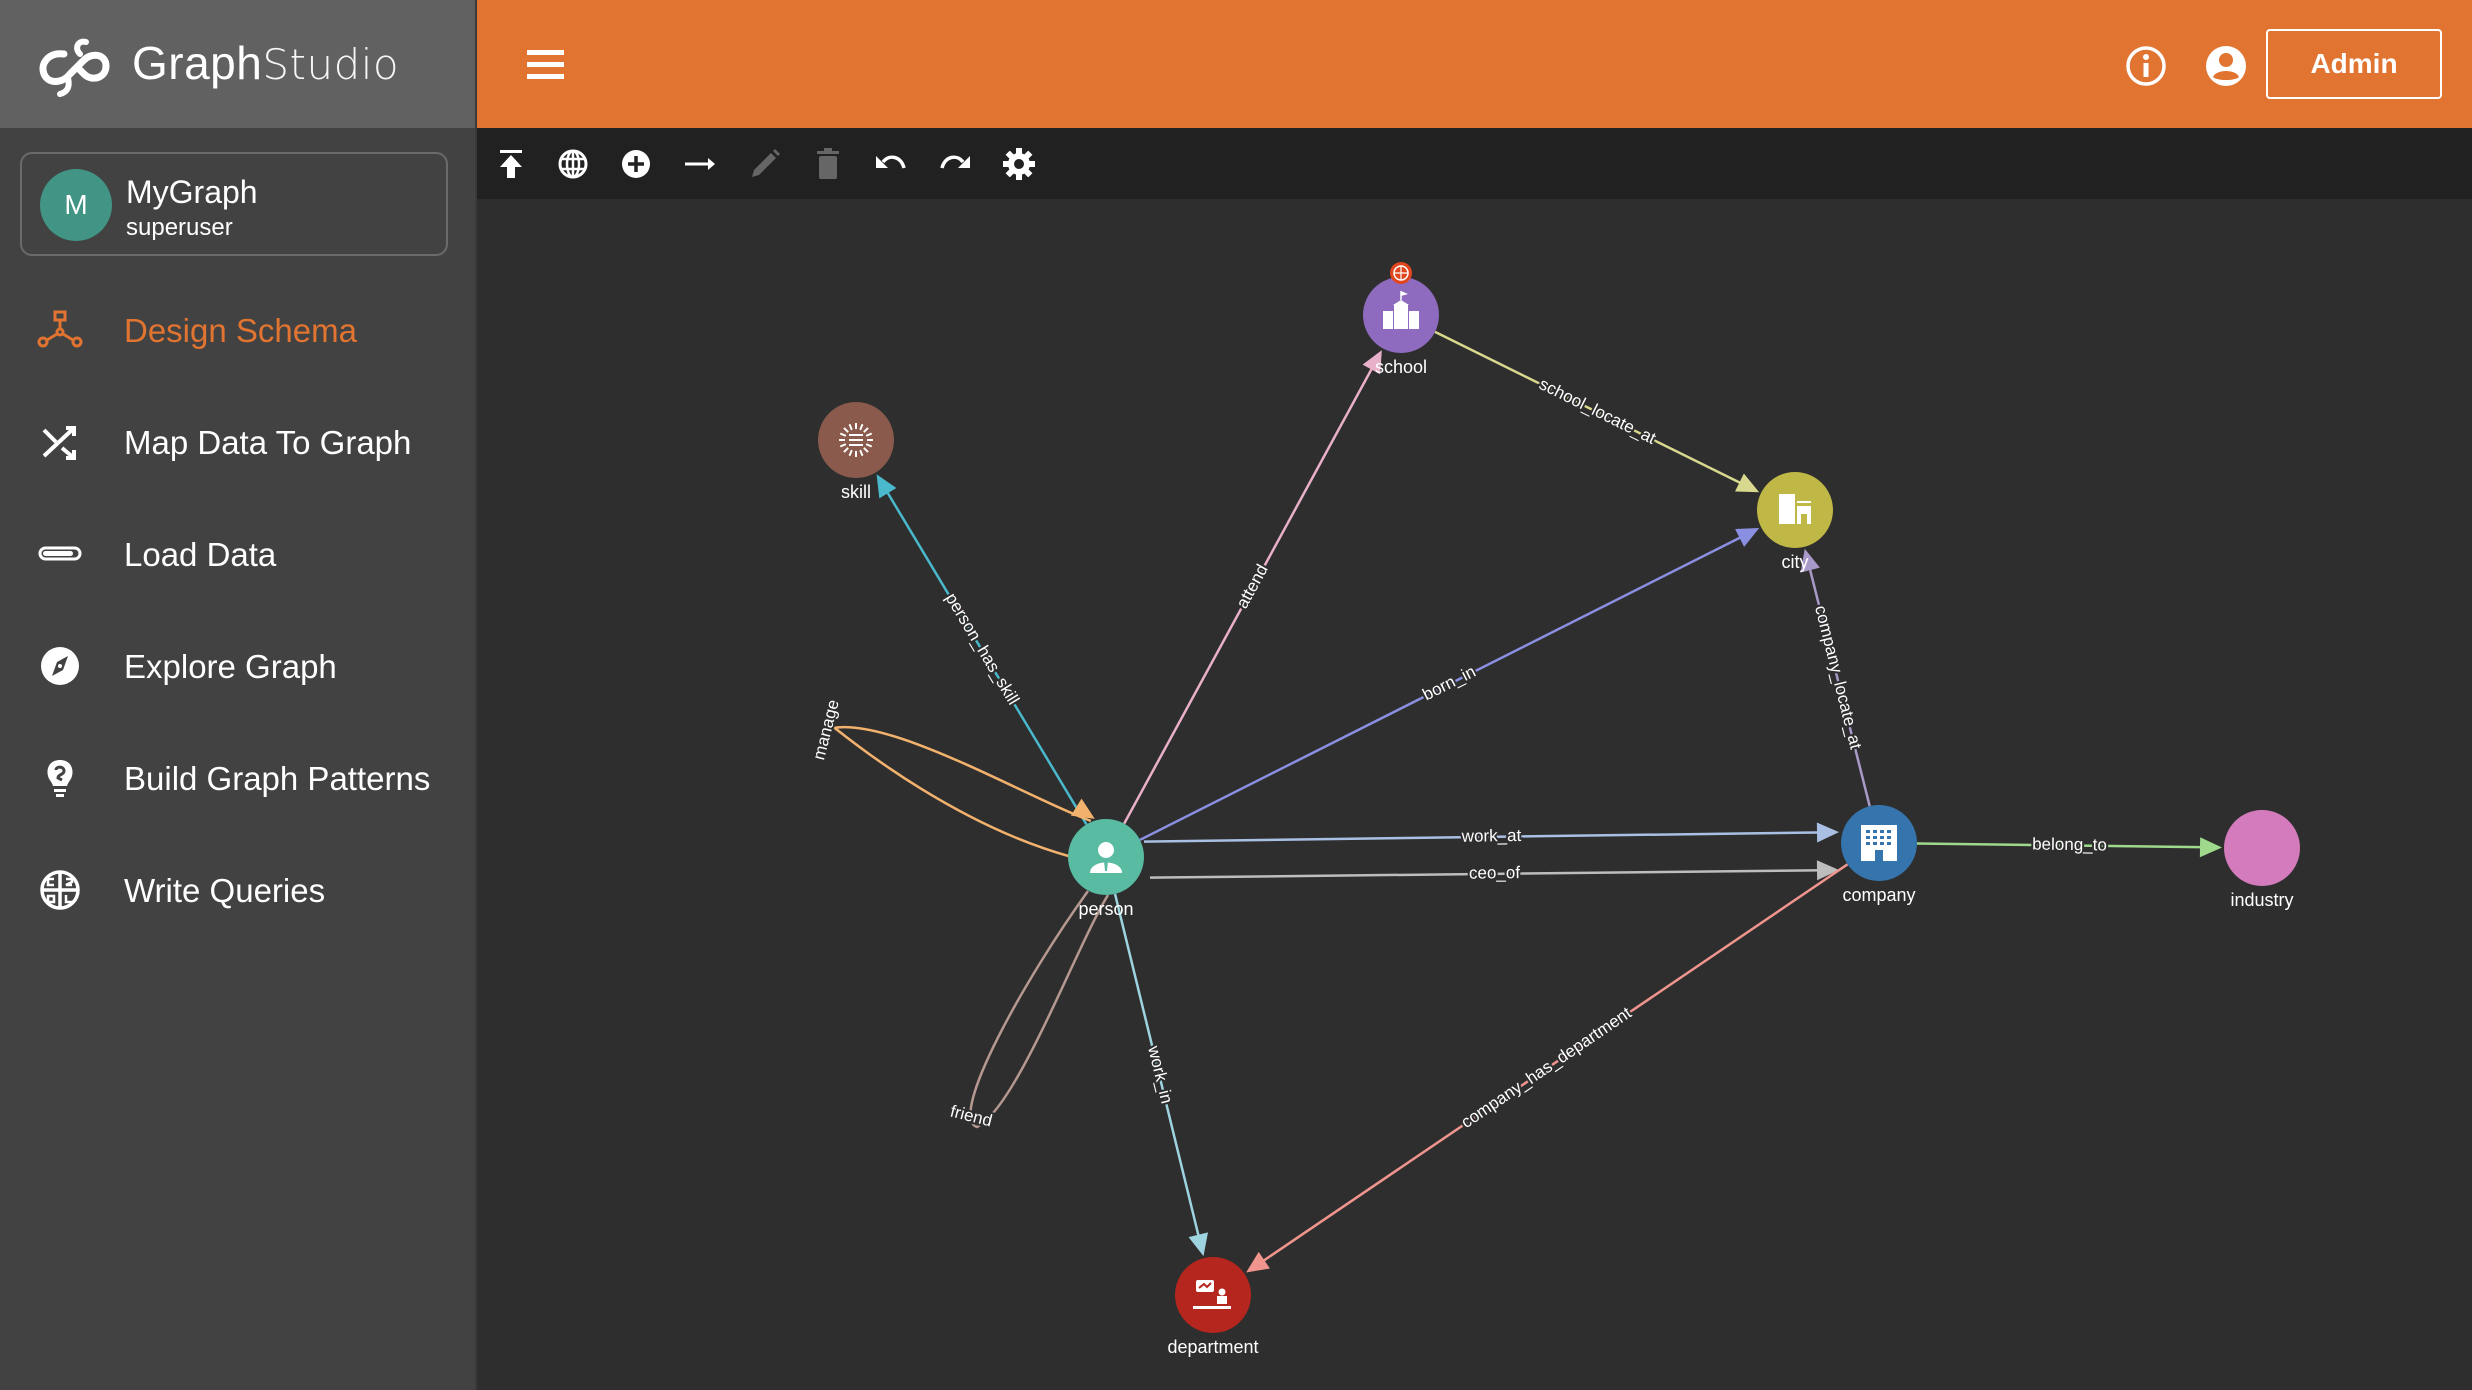 The width and height of the screenshot is (2472, 1390). I want to click on schema-toolbar, so click(1474, 163).